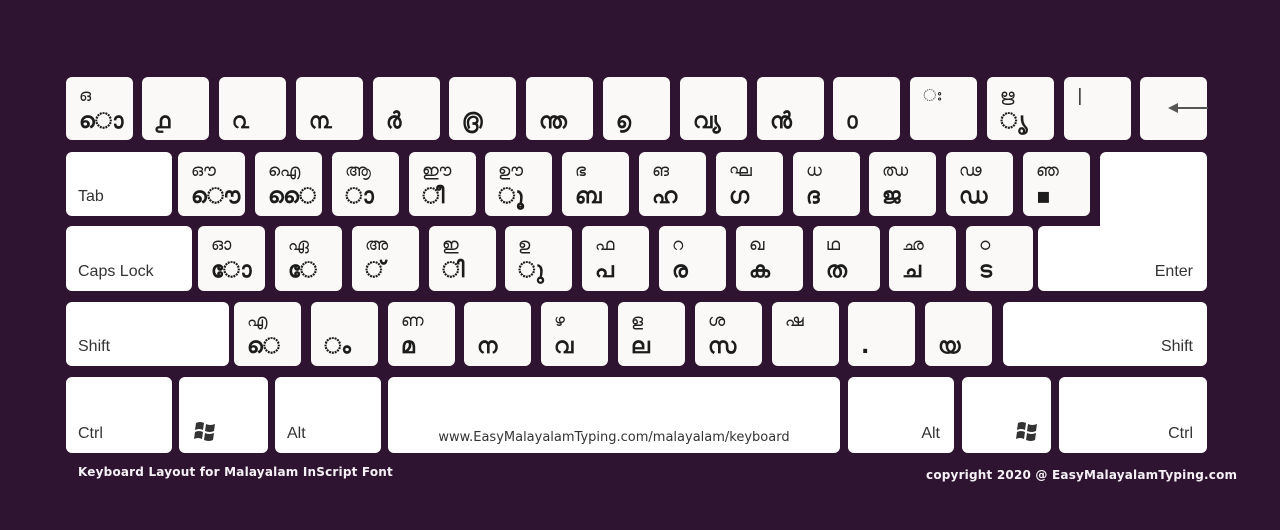 This screenshot has height=530, width=1280. I want to click on char-key: ൨, so click(252, 108).